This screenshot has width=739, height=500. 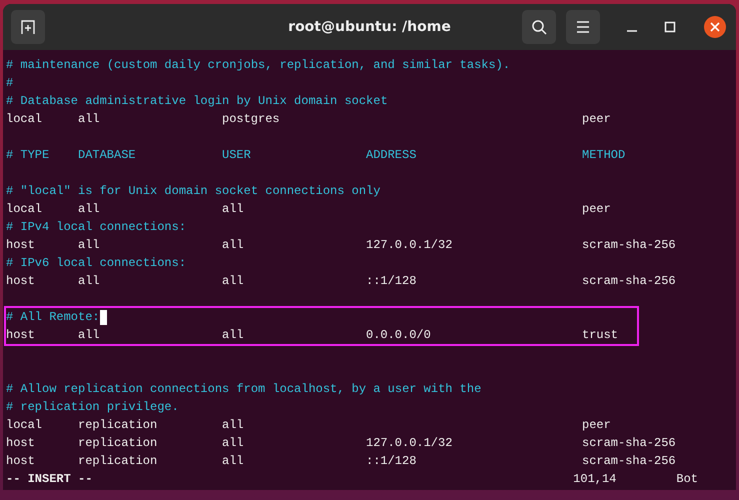 What do you see at coordinates (687, 479) in the screenshot?
I see `scroll-position: Bot` at bounding box center [687, 479].